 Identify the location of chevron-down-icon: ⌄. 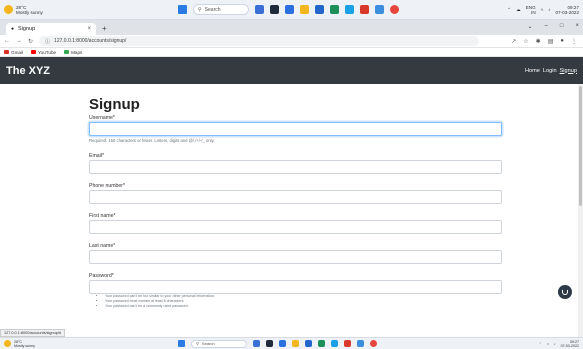
(529, 26).